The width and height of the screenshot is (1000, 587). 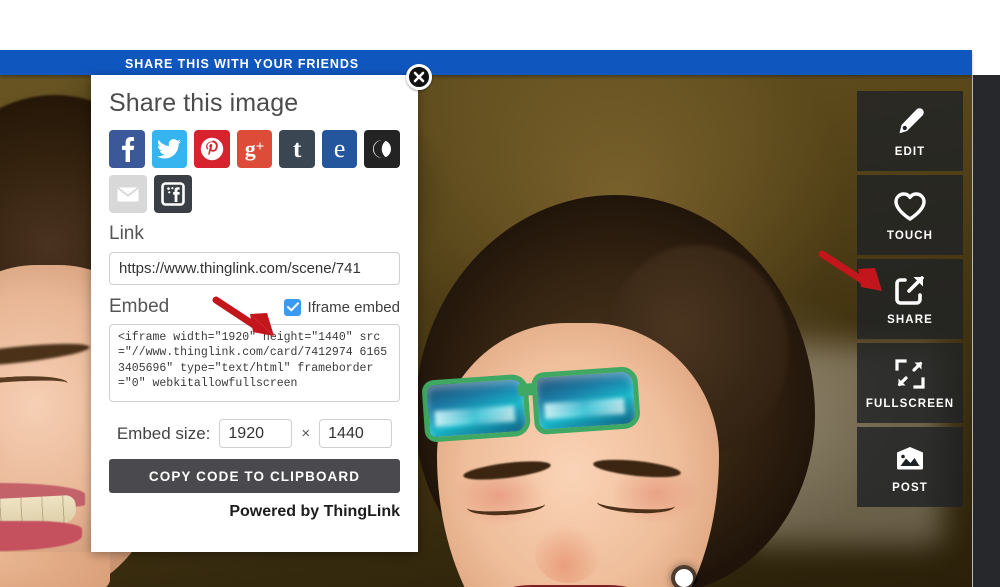 What do you see at coordinates (254, 476) in the screenshot?
I see `copy-code-button: COPY CODE TO CLIPBOARD` at bounding box center [254, 476].